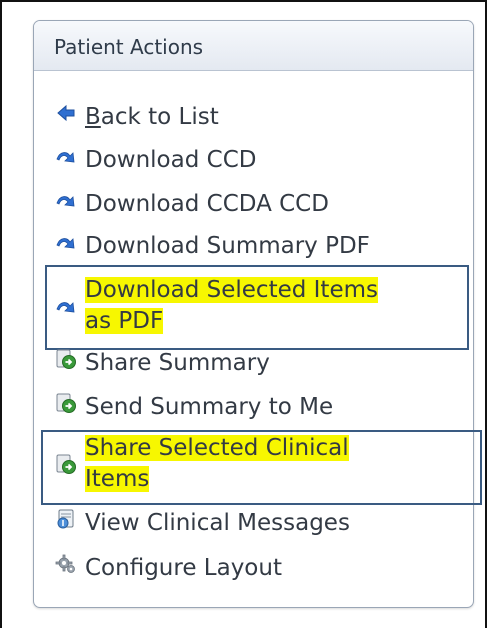 The width and height of the screenshot is (489, 628). What do you see at coordinates (66, 519) in the screenshot?
I see `messages-icon` at bounding box center [66, 519].